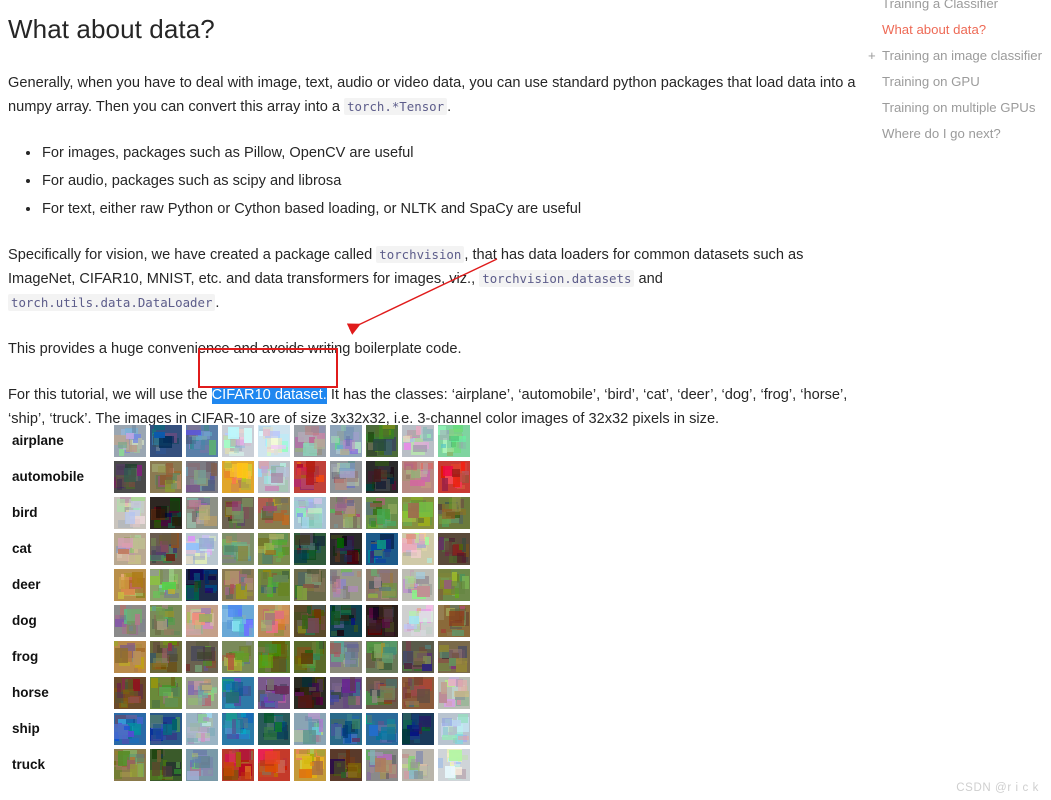 Image resolution: width=1051 pixels, height=800 pixels. I want to click on toc-item-training-an-image-classifier: + Training an image classifier, so click(955, 56).